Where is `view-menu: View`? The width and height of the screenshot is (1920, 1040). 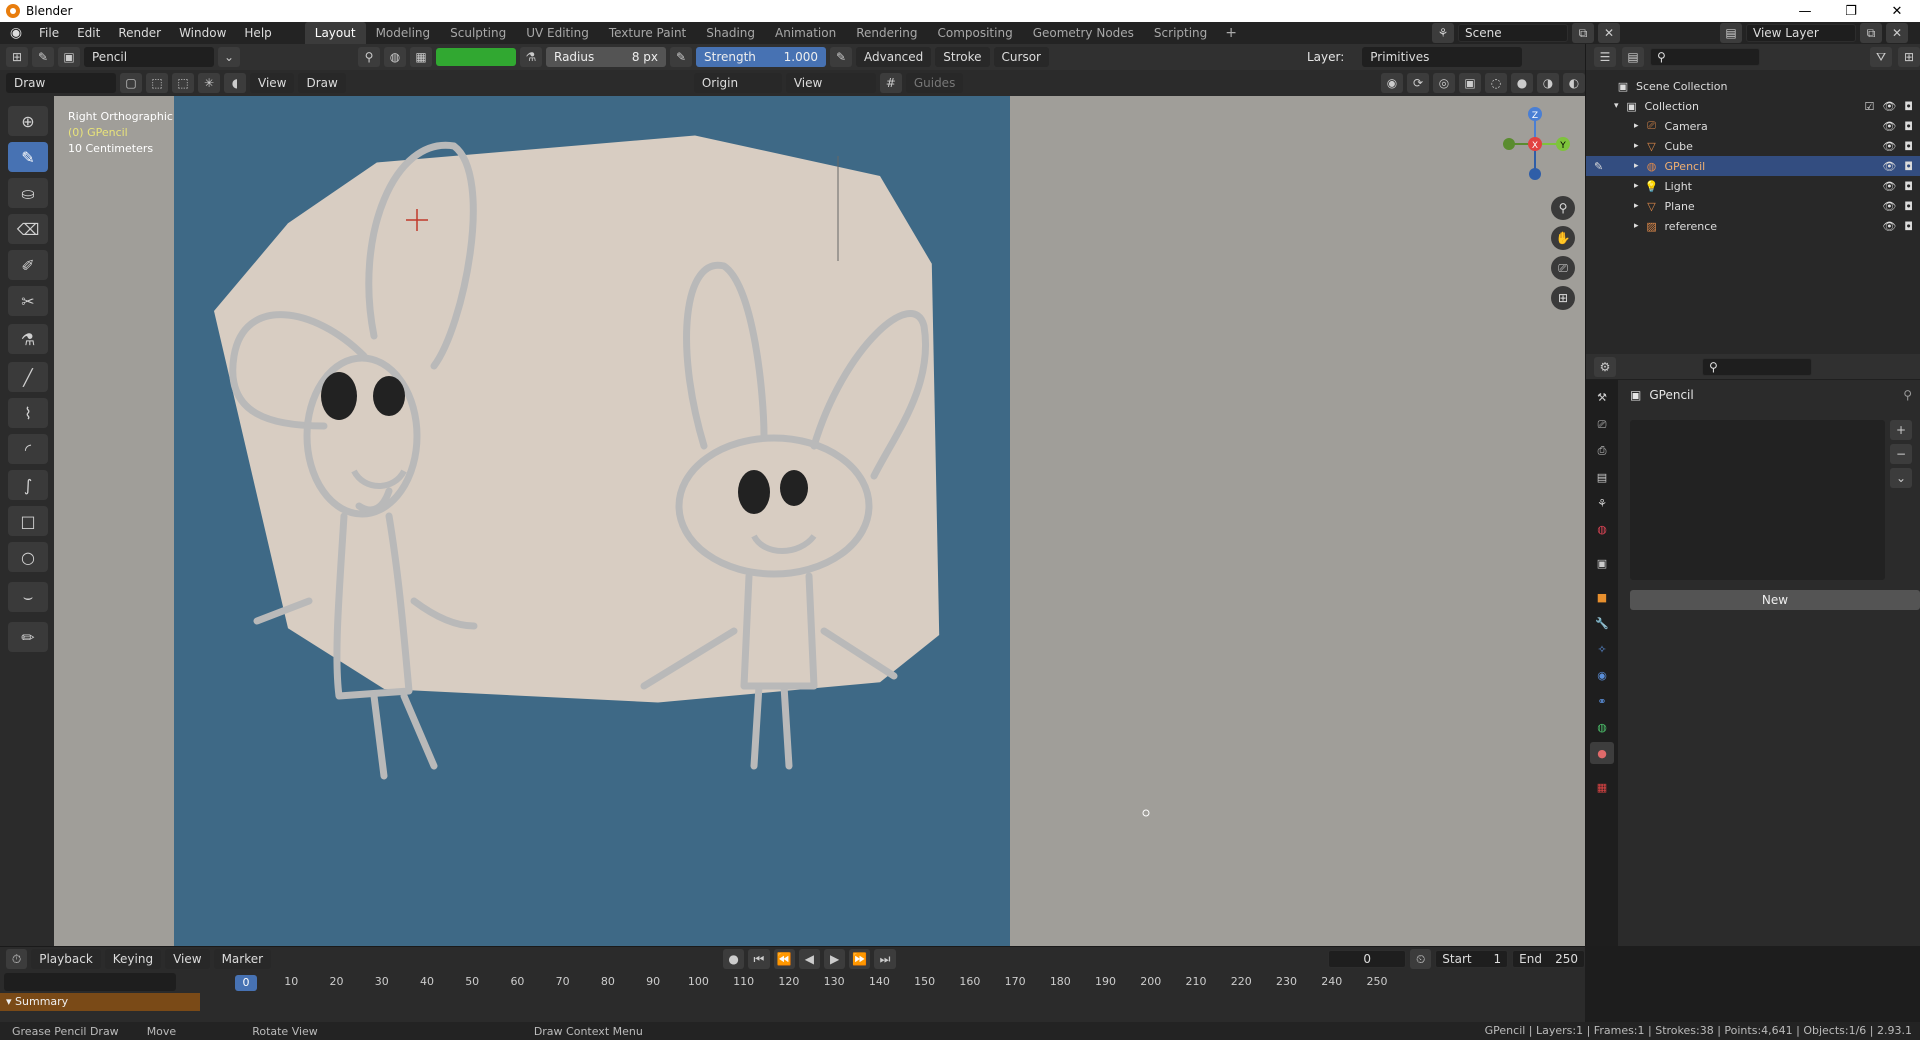
view-menu: View is located at coordinates (272, 83).